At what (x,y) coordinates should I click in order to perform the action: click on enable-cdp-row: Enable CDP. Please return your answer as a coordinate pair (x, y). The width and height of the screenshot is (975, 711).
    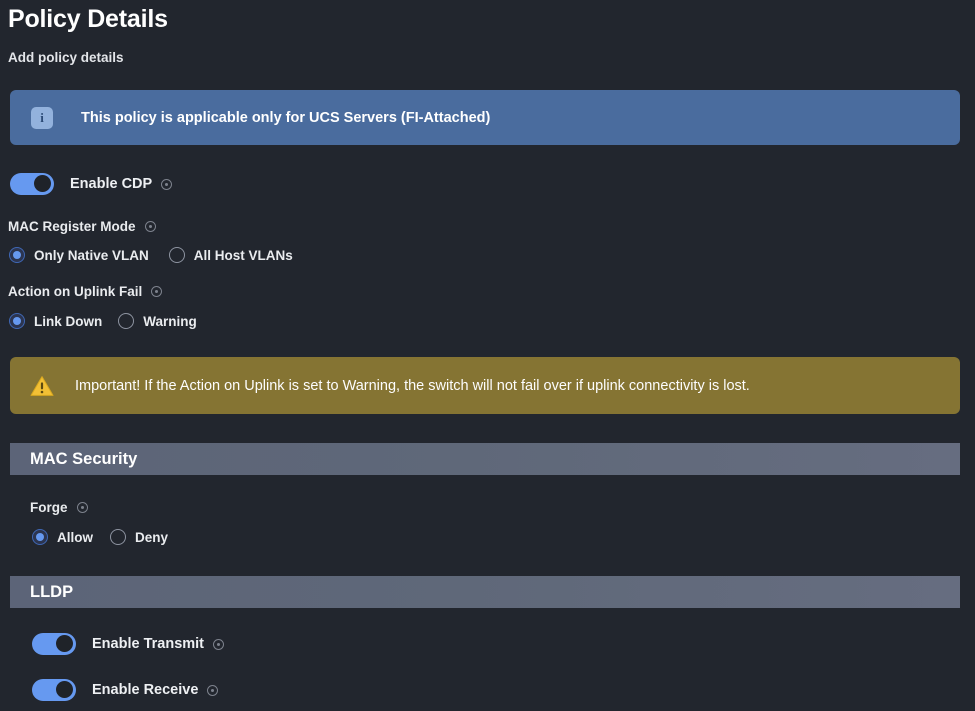
    Looking at the image, I should click on (91, 184).